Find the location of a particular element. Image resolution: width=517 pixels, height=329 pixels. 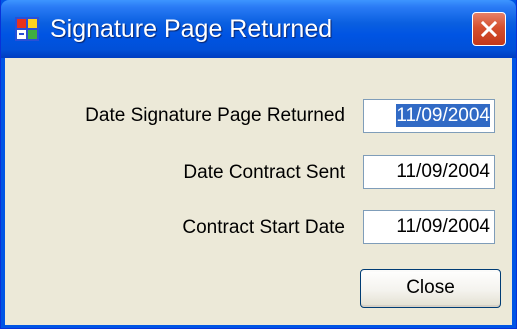

date-signature-page-returned-value: 11/09/2004 is located at coordinates (443, 115).